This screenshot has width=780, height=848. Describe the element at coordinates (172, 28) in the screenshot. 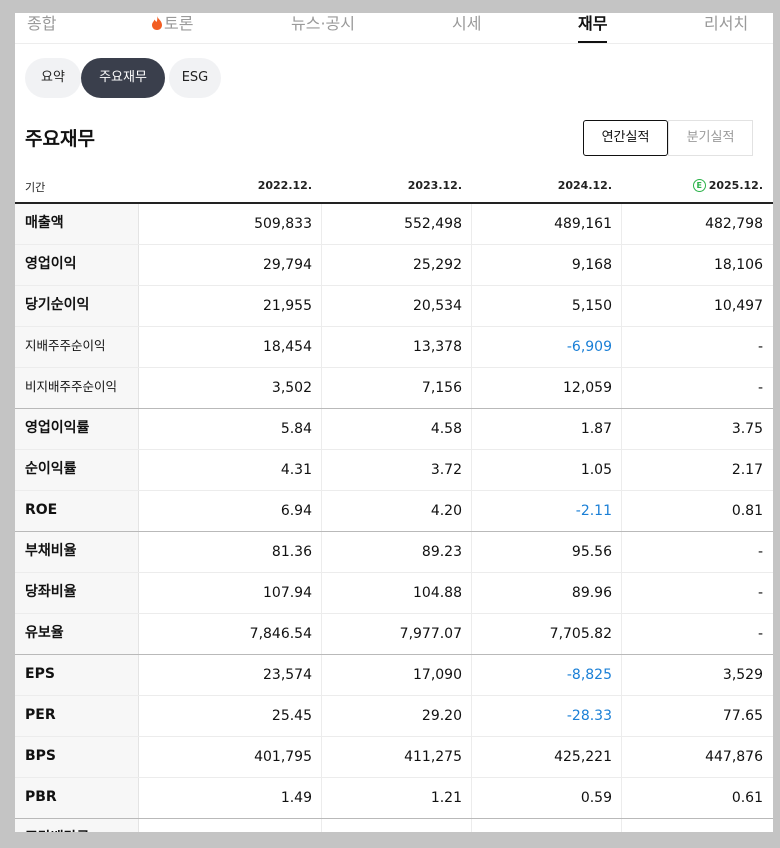

I see `tab-discussion: 토론` at that location.